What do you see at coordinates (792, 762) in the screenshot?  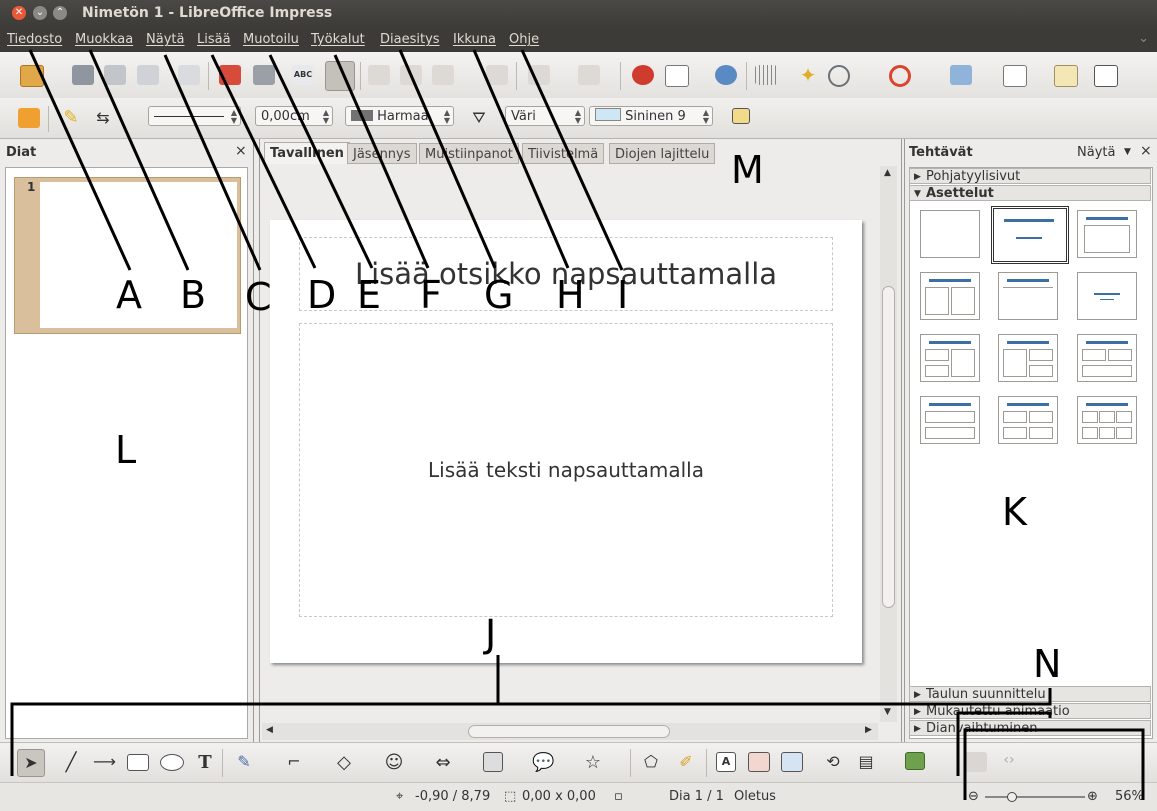 I see `insert-object-icon` at bounding box center [792, 762].